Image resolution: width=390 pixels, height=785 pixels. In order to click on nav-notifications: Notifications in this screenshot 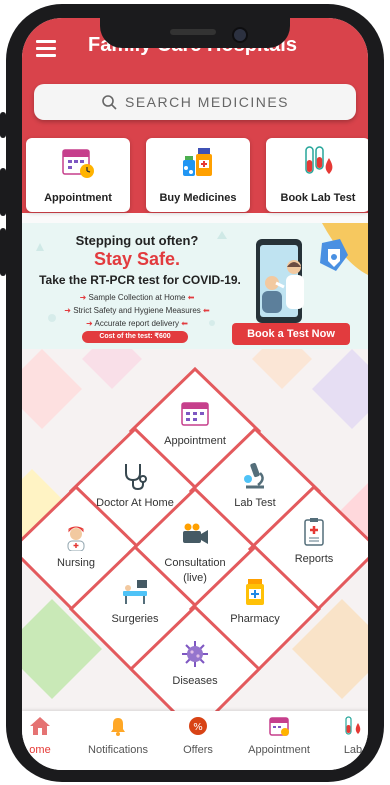, I will do `click(118, 735)`.